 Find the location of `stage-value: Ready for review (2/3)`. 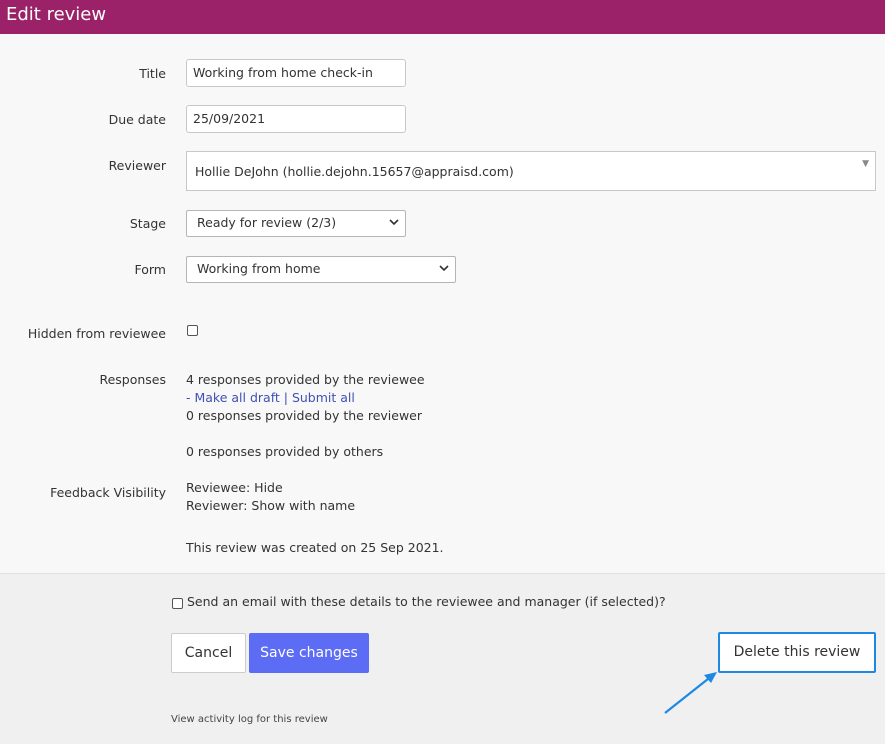

stage-value: Ready for review (2/3) is located at coordinates (267, 222).